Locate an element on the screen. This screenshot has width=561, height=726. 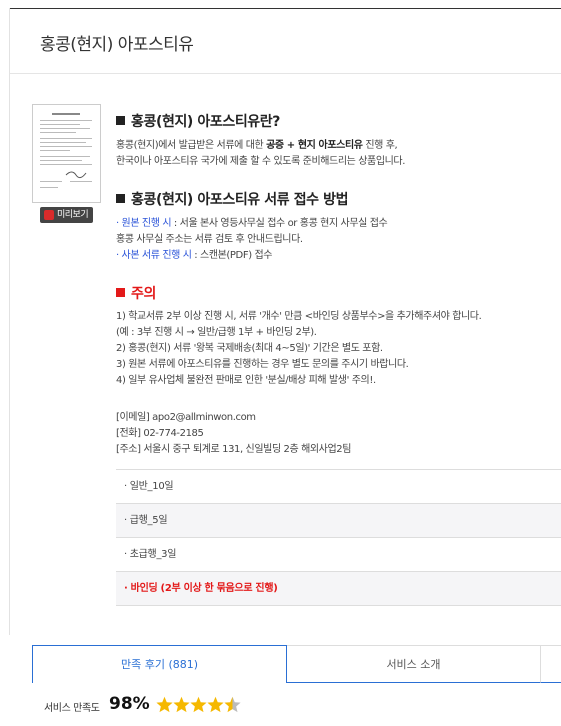
page-title: 홍콩(현지) 아포스티유 is located at coordinates (117, 45).